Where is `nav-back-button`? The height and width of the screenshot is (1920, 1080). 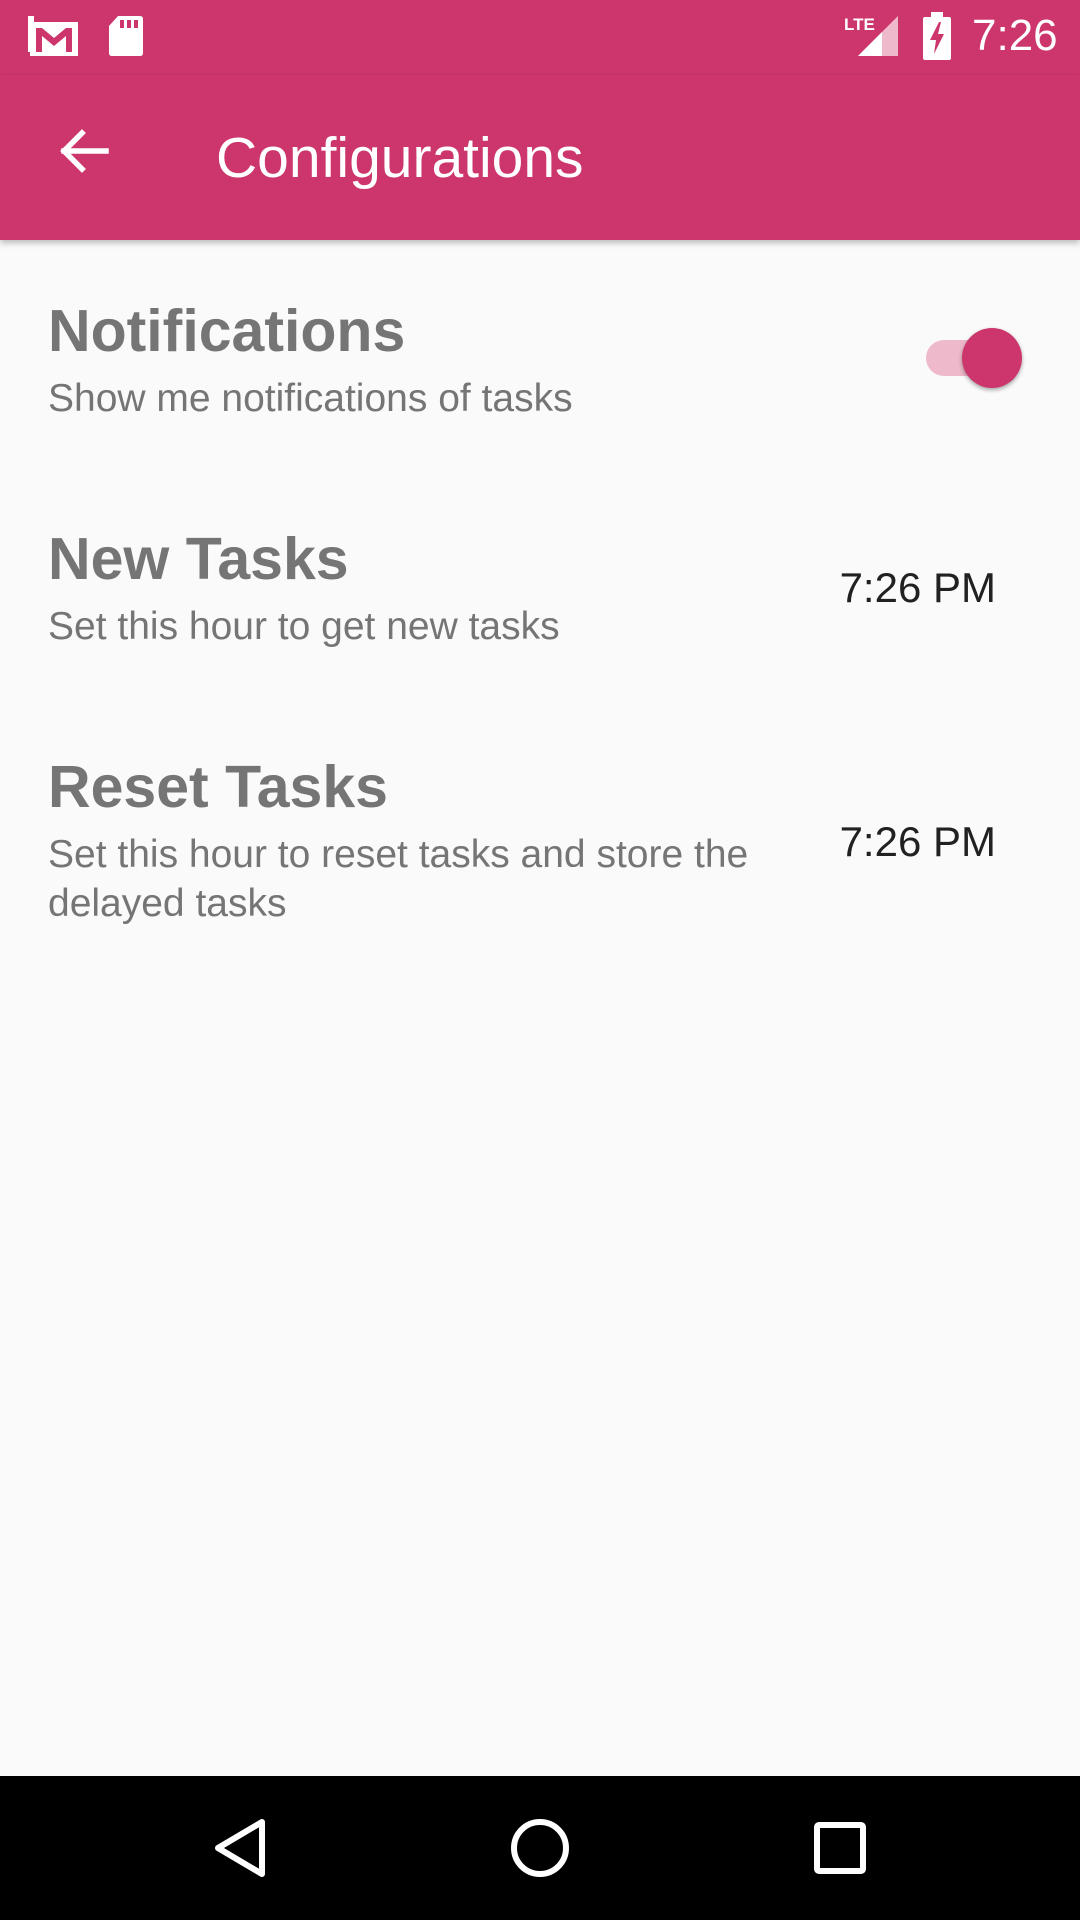 nav-back-button is located at coordinates (240, 1848).